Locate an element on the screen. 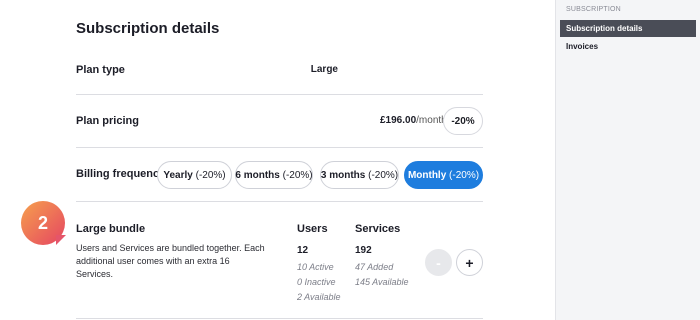  users-active: 10 Active is located at coordinates (315, 267).